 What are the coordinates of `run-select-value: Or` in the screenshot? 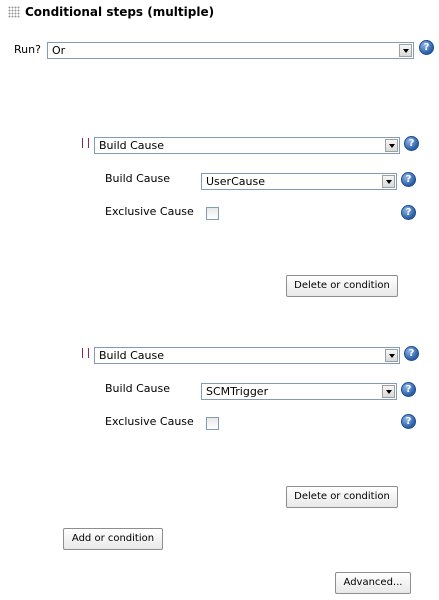 It's located at (59, 50).